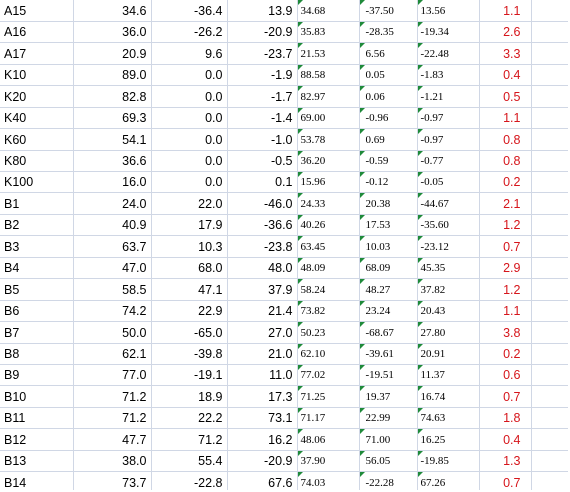 This screenshot has height=492, width=570. I want to click on table-cell-col2: 55.4, so click(189, 461).